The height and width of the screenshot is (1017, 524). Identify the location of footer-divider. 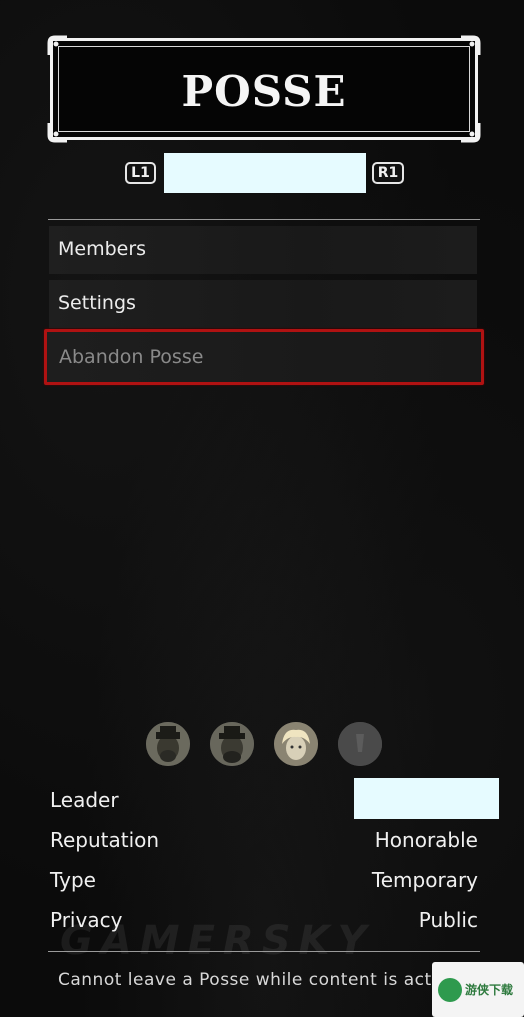
(264, 951).